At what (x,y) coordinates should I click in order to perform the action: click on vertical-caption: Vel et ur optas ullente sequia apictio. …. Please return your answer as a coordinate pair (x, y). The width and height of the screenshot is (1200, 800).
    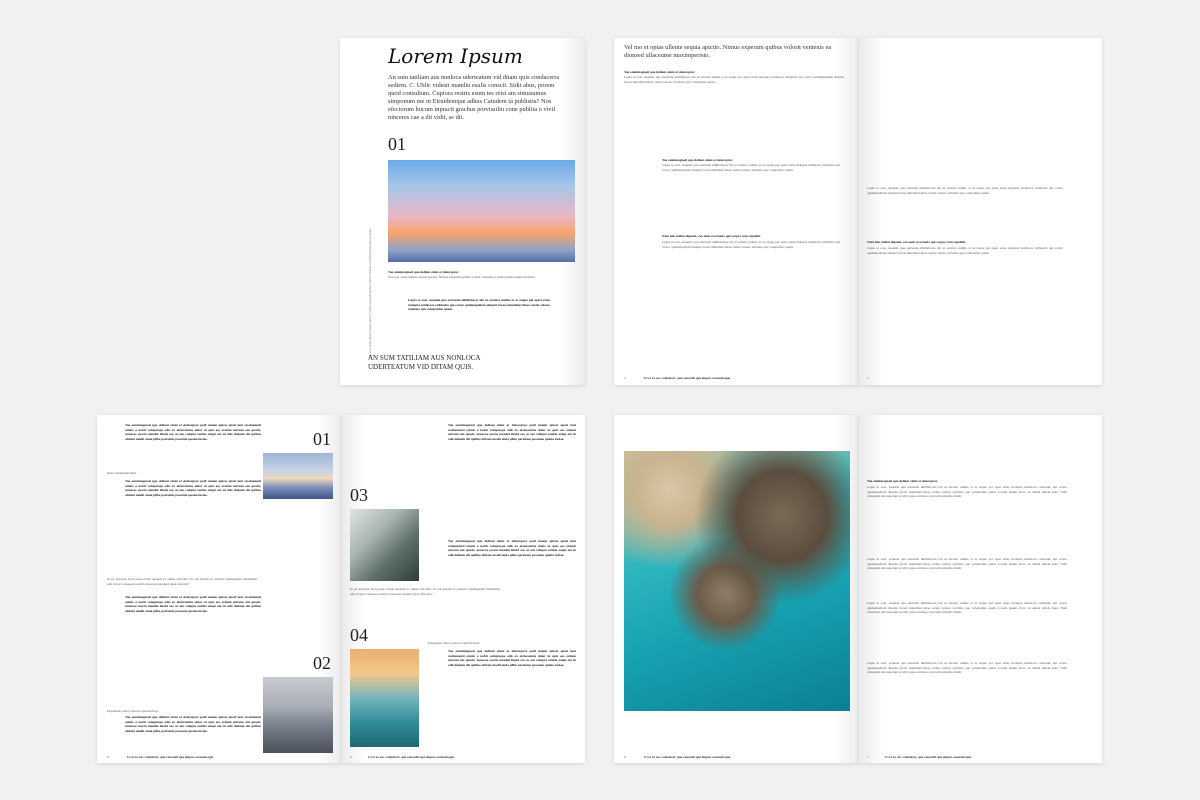
    Looking at the image, I should click on (370, 292).